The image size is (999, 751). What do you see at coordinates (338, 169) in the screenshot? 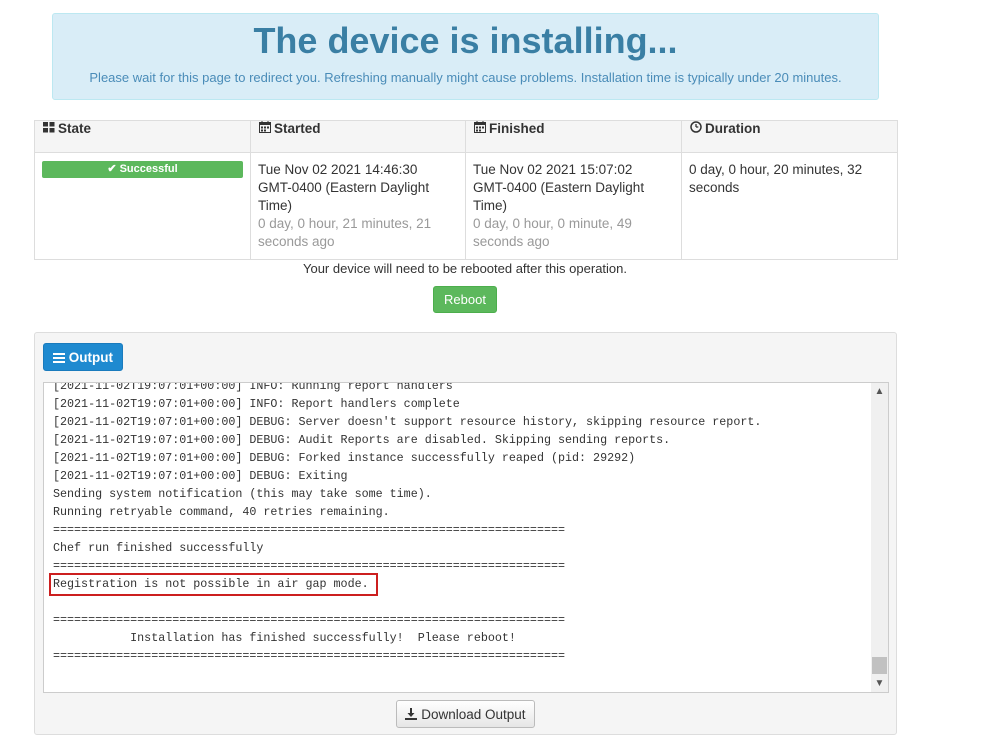
I see `started-time: Tue Nov 02 2021 14:46:30` at bounding box center [338, 169].